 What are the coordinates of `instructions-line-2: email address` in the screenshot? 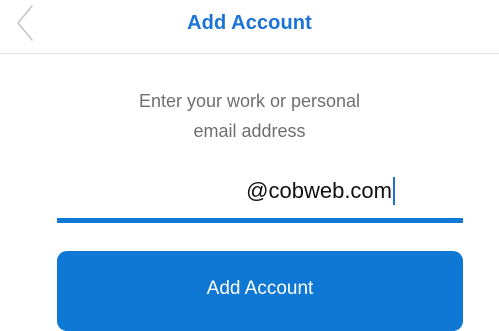 It's located at (249, 131).